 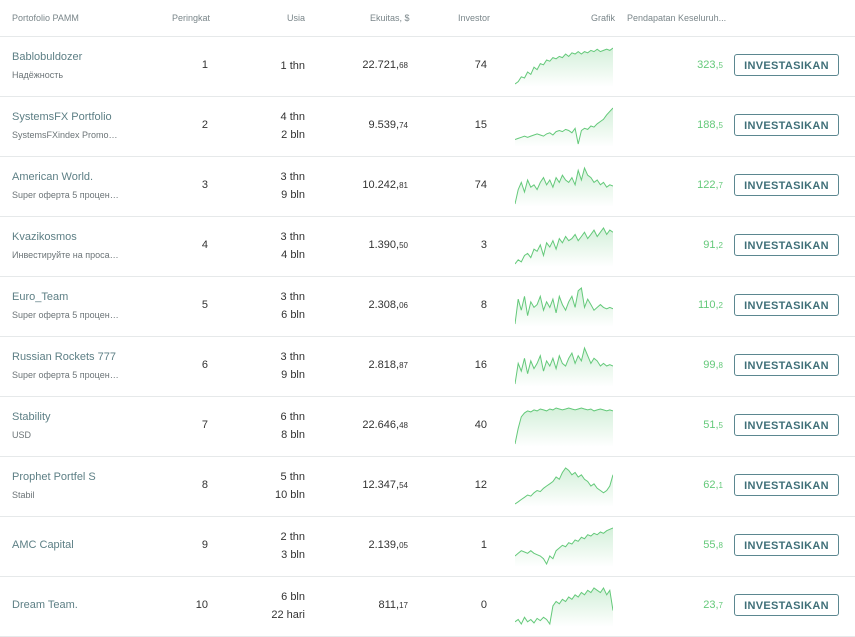 I want to click on age-value: 2 thn 3 bln, so click(x=292, y=546).